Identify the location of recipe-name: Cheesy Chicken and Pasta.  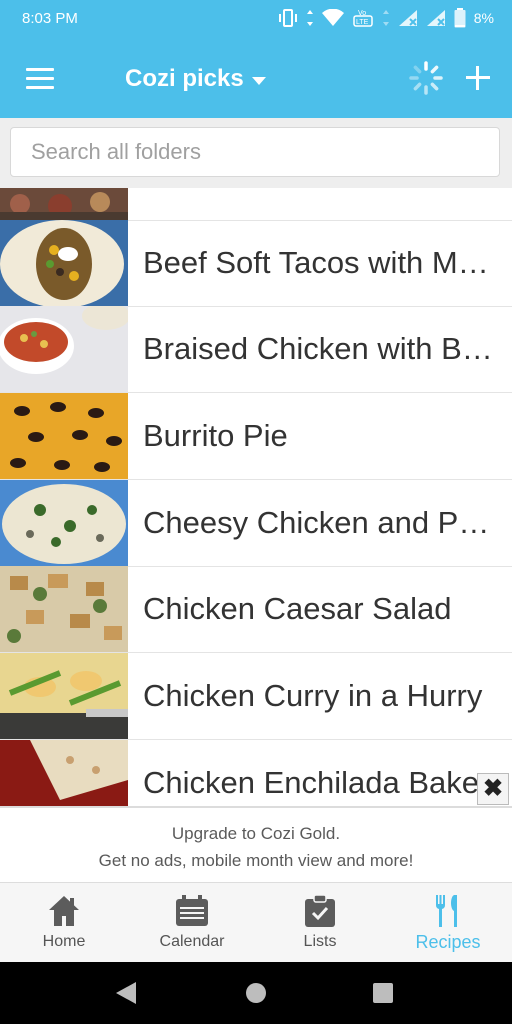
(320, 522).